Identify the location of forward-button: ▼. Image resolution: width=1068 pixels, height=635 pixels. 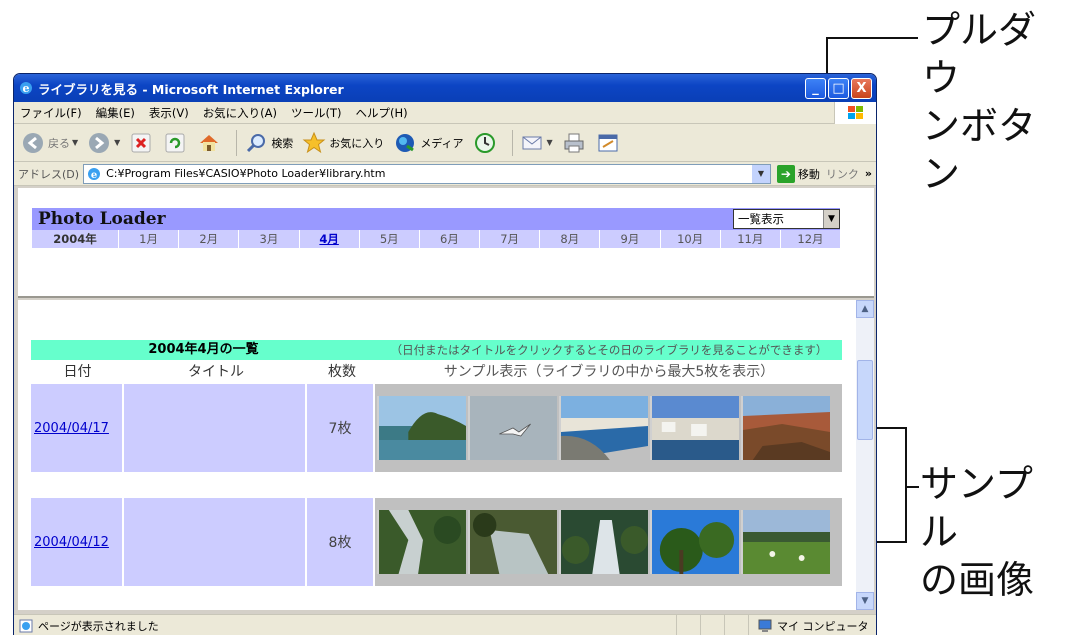
(103, 143).